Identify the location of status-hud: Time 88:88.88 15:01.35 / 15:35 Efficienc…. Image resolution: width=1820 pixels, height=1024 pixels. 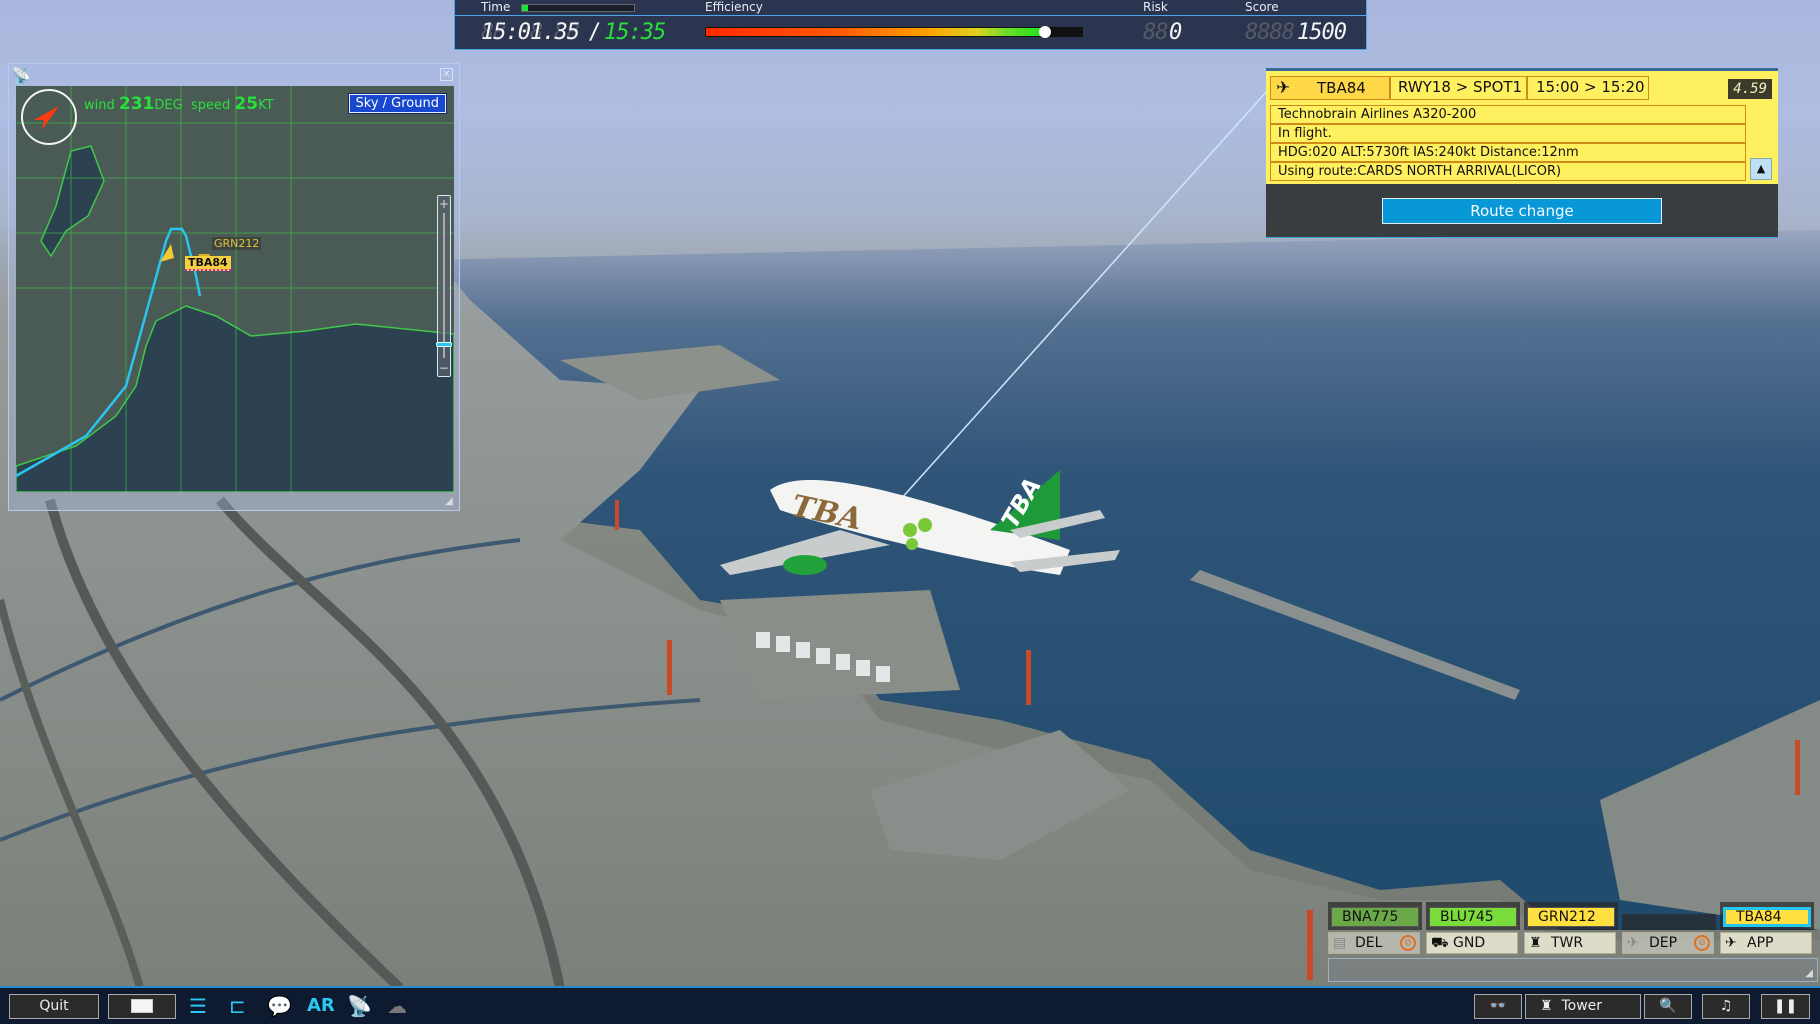
(910, 25).